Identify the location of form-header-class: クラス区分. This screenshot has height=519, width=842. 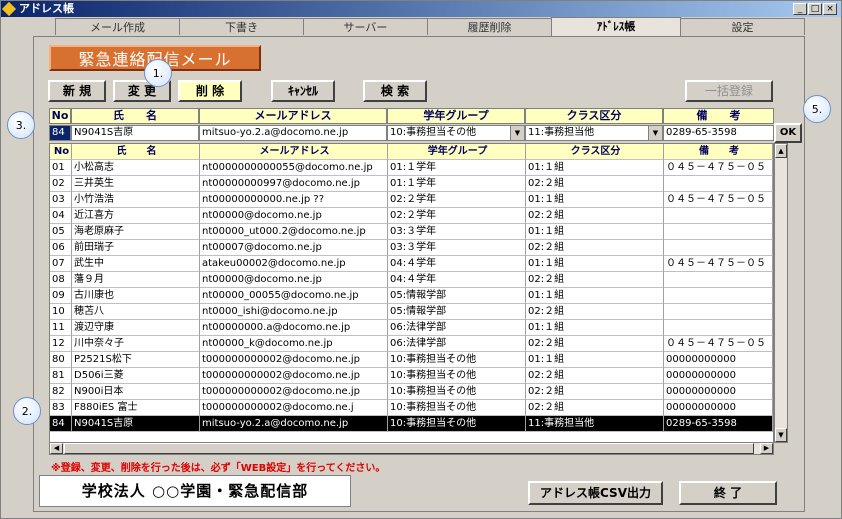
(594, 116).